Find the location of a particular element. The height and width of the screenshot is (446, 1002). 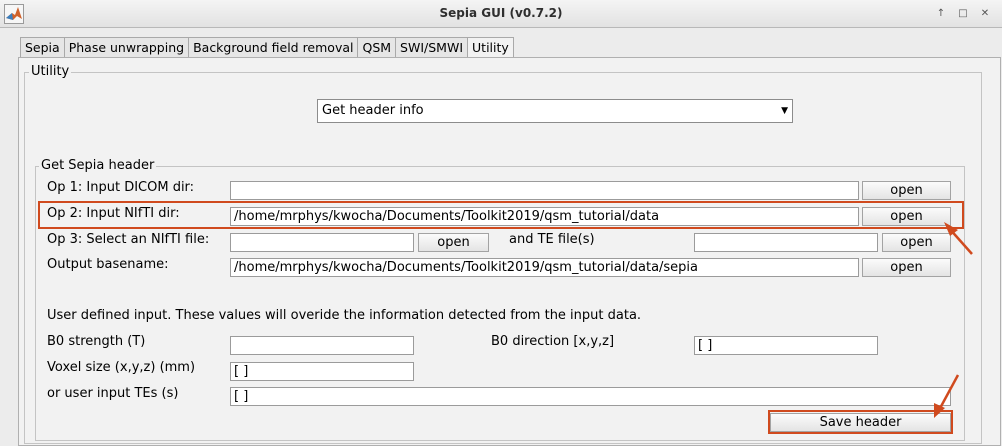

arrow-to-open-button-icon is located at coordinates (958, 238).